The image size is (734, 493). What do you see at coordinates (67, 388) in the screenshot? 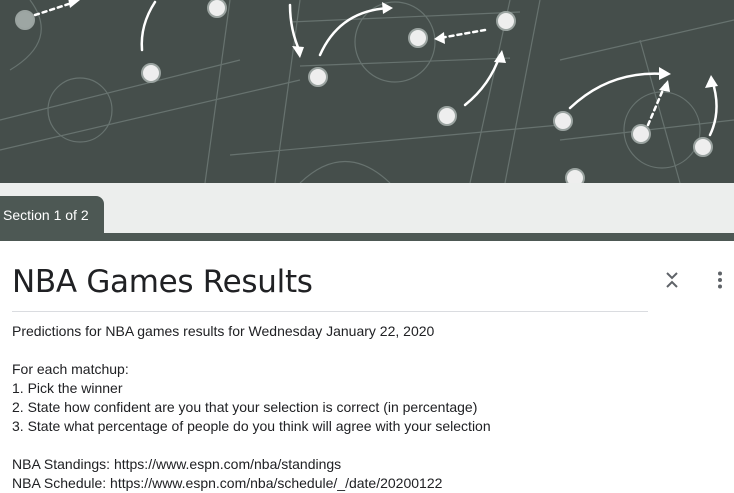
I see `description-line: 1. Pick the winner` at bounding box center [67, 388].